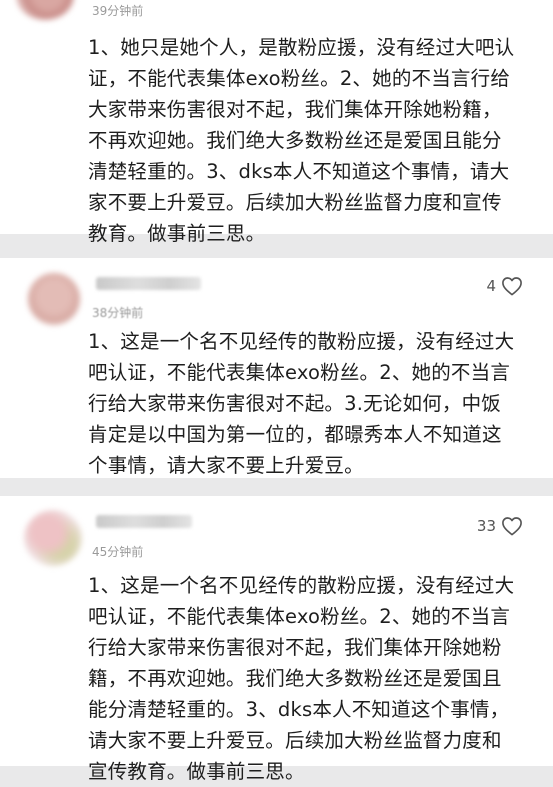 The width and height of the screenshot is (553, 787). I want to click on comment-line: 行给大家带来伤害很对不起。3.无论如何，中饭, so click(295, 403).